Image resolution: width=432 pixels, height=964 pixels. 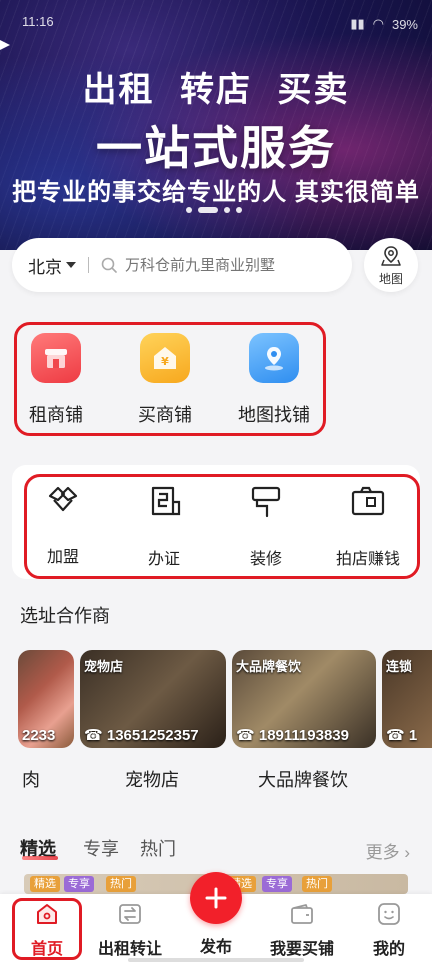 I want to click on status-time: 11:16, so click(x=38, y=21).